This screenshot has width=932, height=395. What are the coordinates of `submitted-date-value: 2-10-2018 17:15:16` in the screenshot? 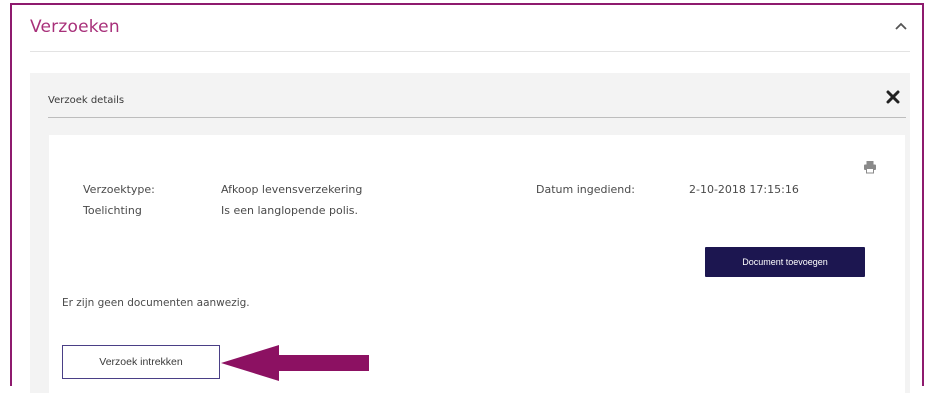 It's located at (744, 189).